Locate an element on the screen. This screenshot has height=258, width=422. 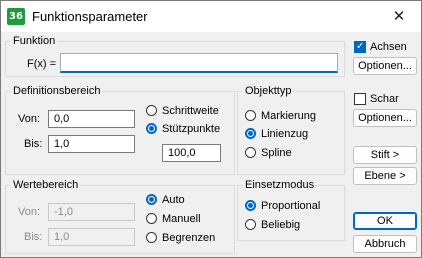
stuetzpunkte-input: 100,0 is located at coordinates (191, 153).